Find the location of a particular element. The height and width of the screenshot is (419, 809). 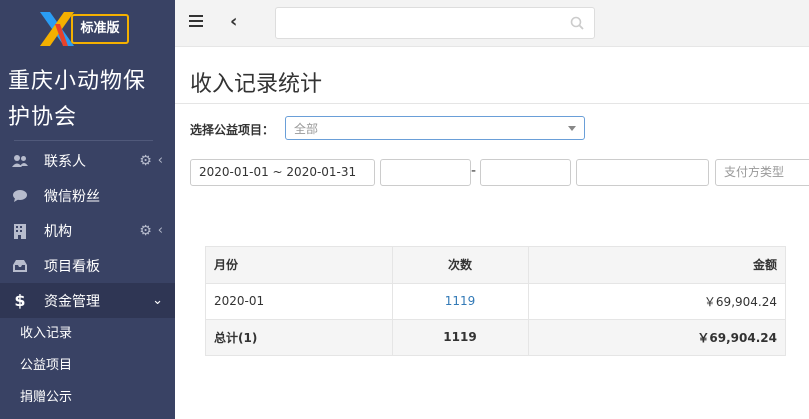

chat-icon is located at coordinates (20, 196).